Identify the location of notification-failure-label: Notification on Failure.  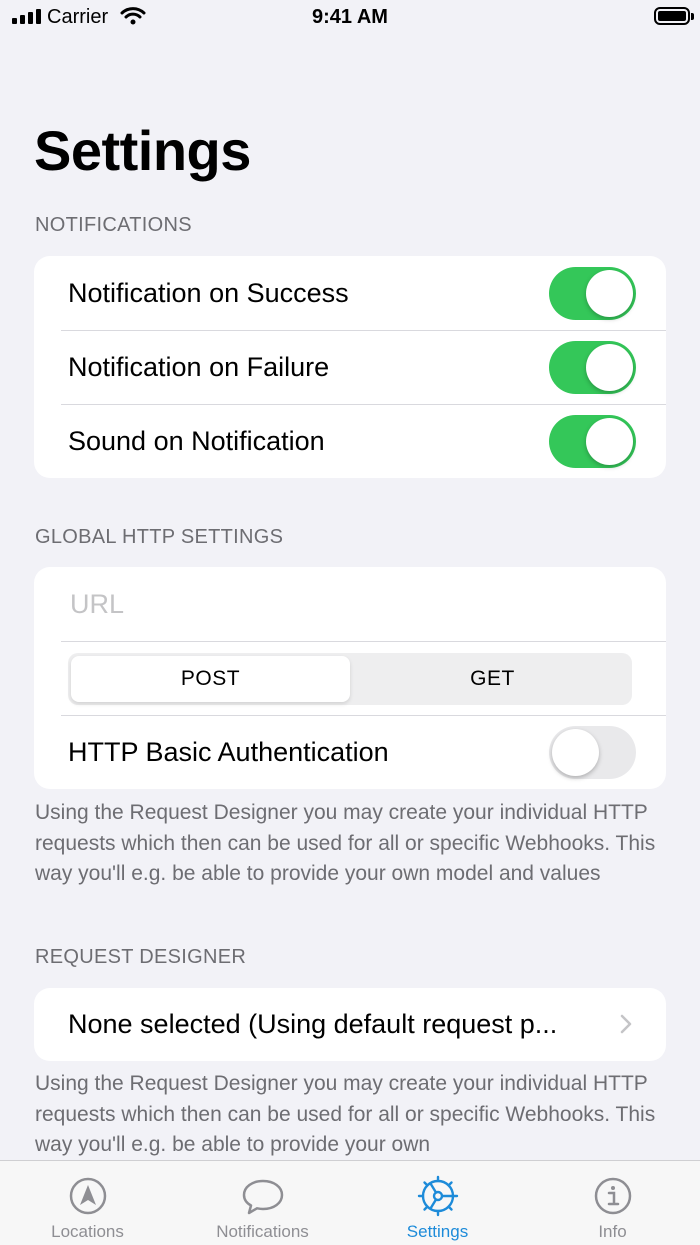
(199, 366).